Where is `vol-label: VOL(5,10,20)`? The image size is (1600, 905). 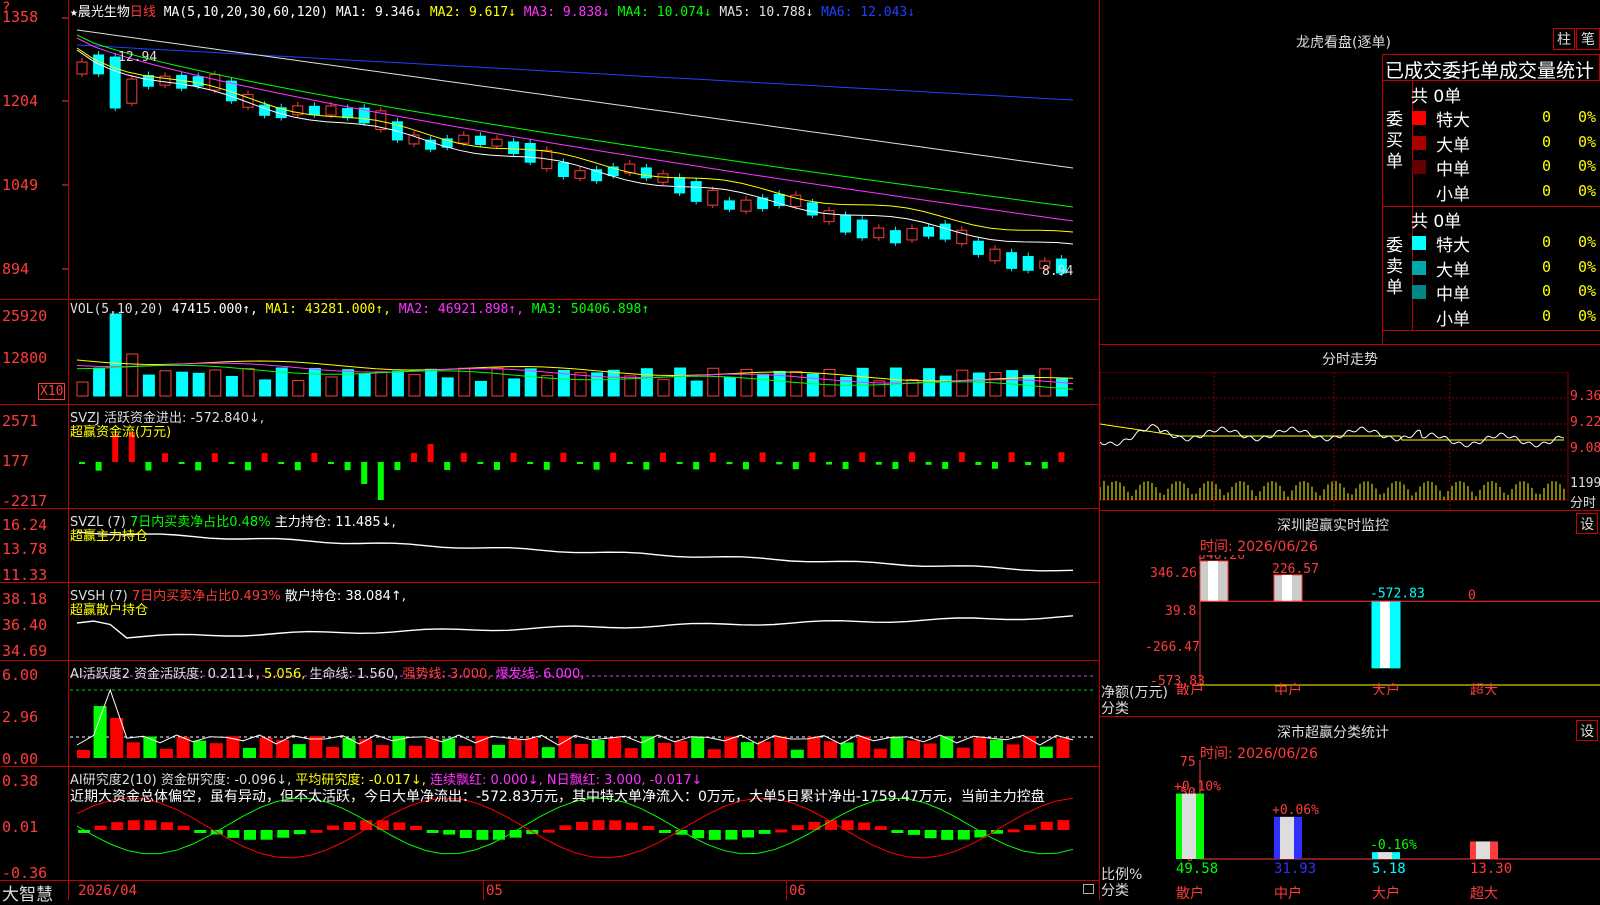 vol-label: VOL(5,10,20) is located at coordinates (117, 309).